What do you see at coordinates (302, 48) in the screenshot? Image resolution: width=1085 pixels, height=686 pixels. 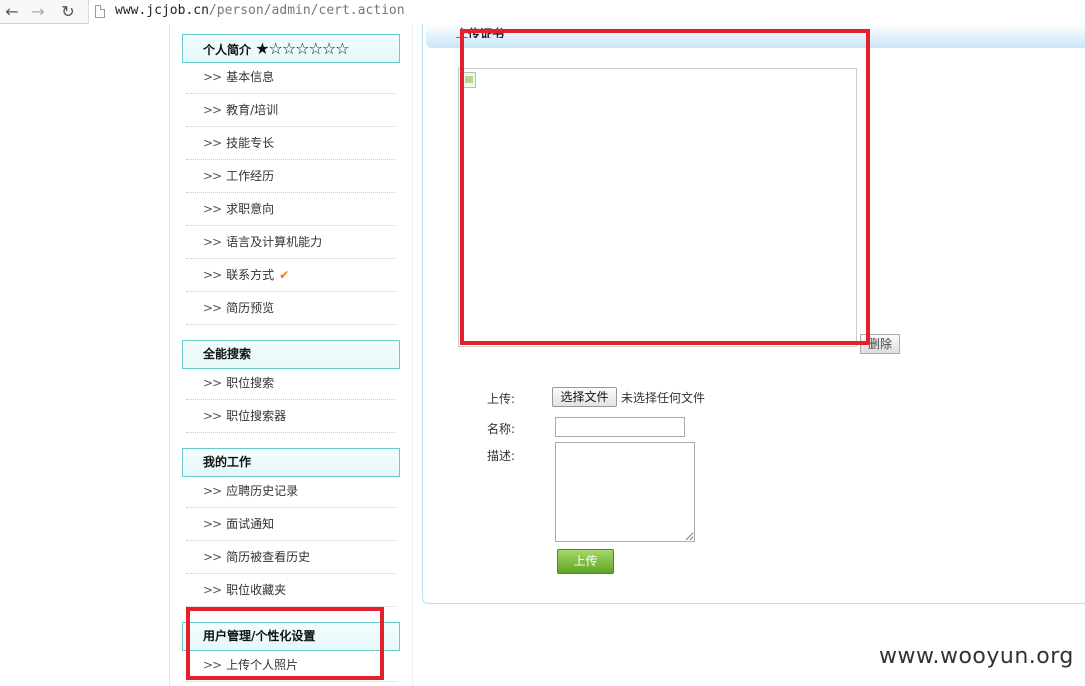 I see `rating-stars: ★☆☆☆☆☆☆` at bounding box center [302, 48].